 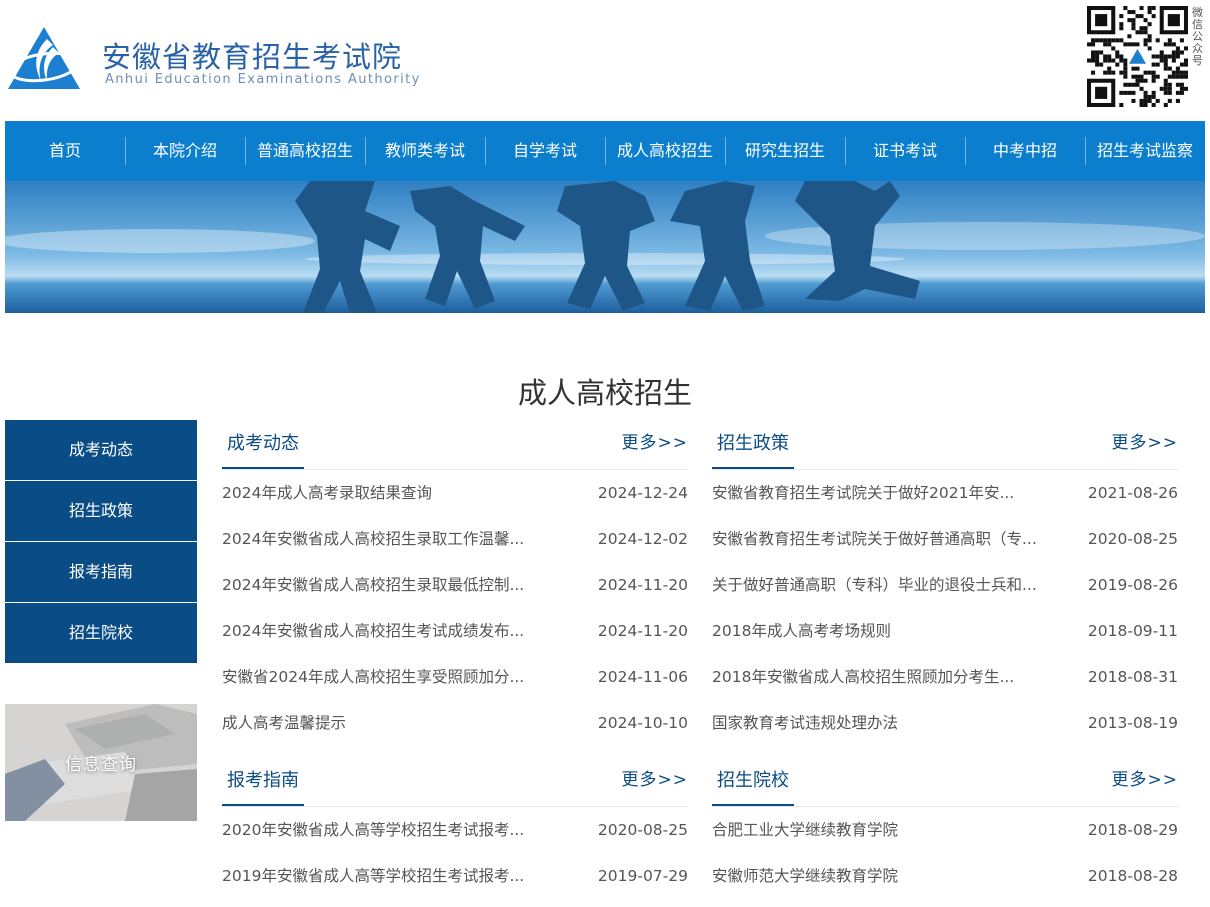 I want to click on nav-item-adult-admission: 成人高校招生, so click(x=665, y=151).